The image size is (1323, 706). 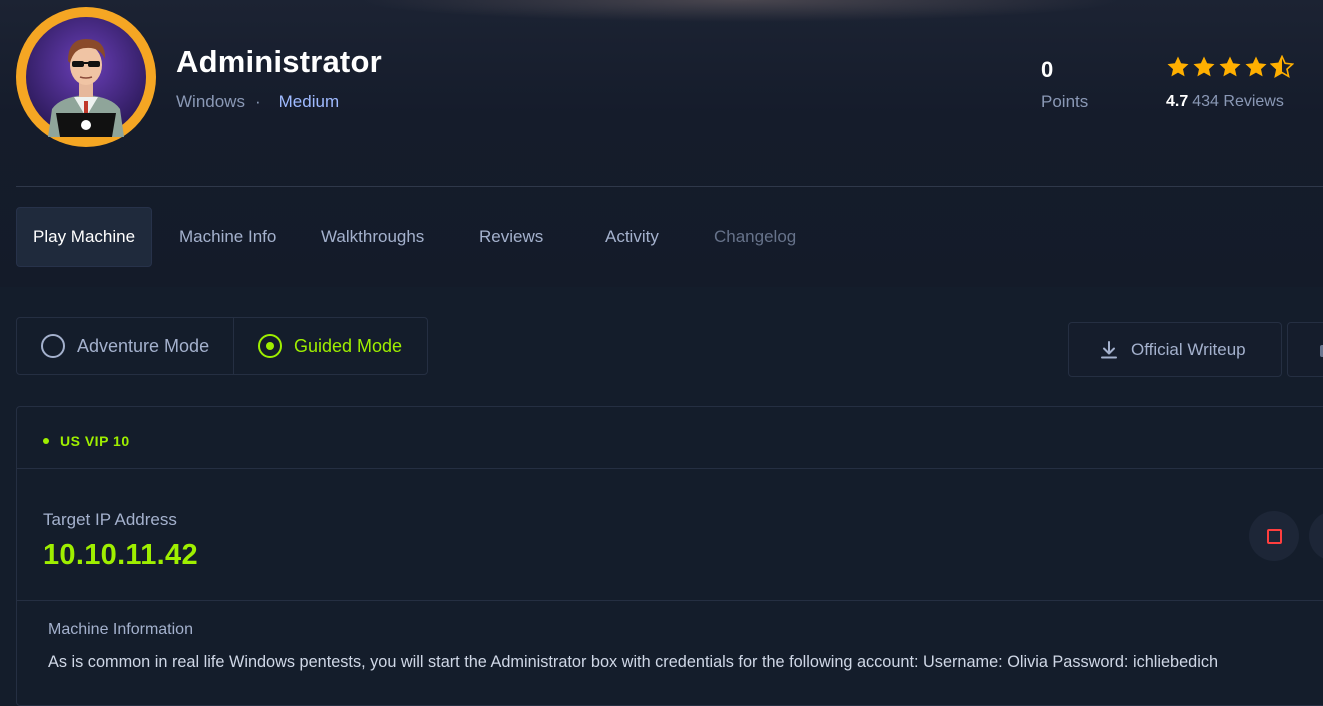 I want to click on status-dot-icon, so click(x=46, y=441).